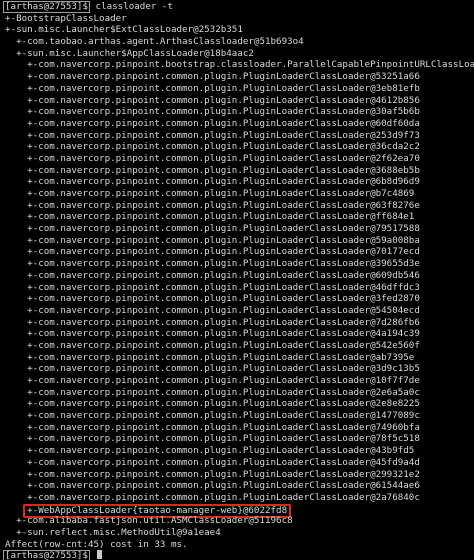 The image size is (474, 560). What do you see at coordinates (46, 7) in the screenshot?
I see `prompt: [arthas@27553]$` at bounding box center [46, 7].